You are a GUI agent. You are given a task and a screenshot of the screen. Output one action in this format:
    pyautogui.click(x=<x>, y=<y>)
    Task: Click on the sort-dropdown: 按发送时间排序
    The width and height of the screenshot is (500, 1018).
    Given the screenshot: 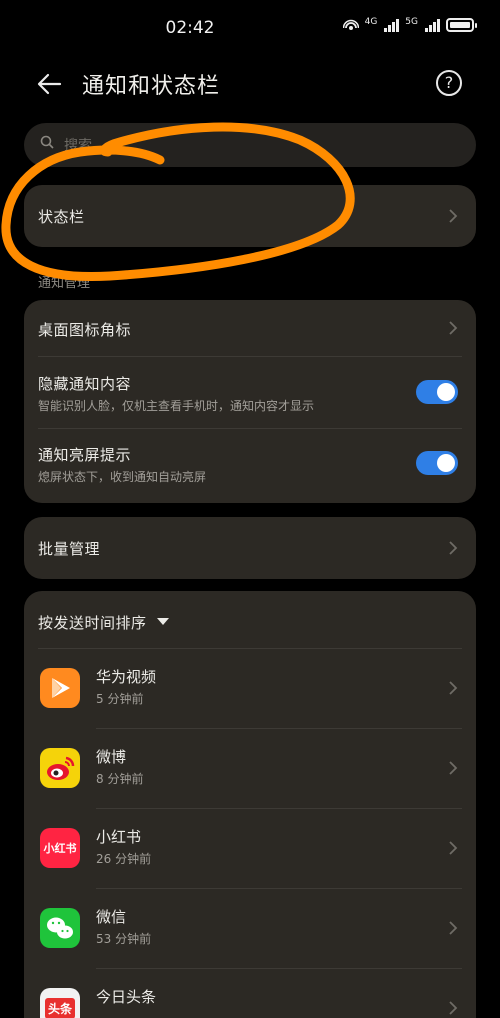 What is the action you would take?
    pyautogui.click(x=250, y=620)
    